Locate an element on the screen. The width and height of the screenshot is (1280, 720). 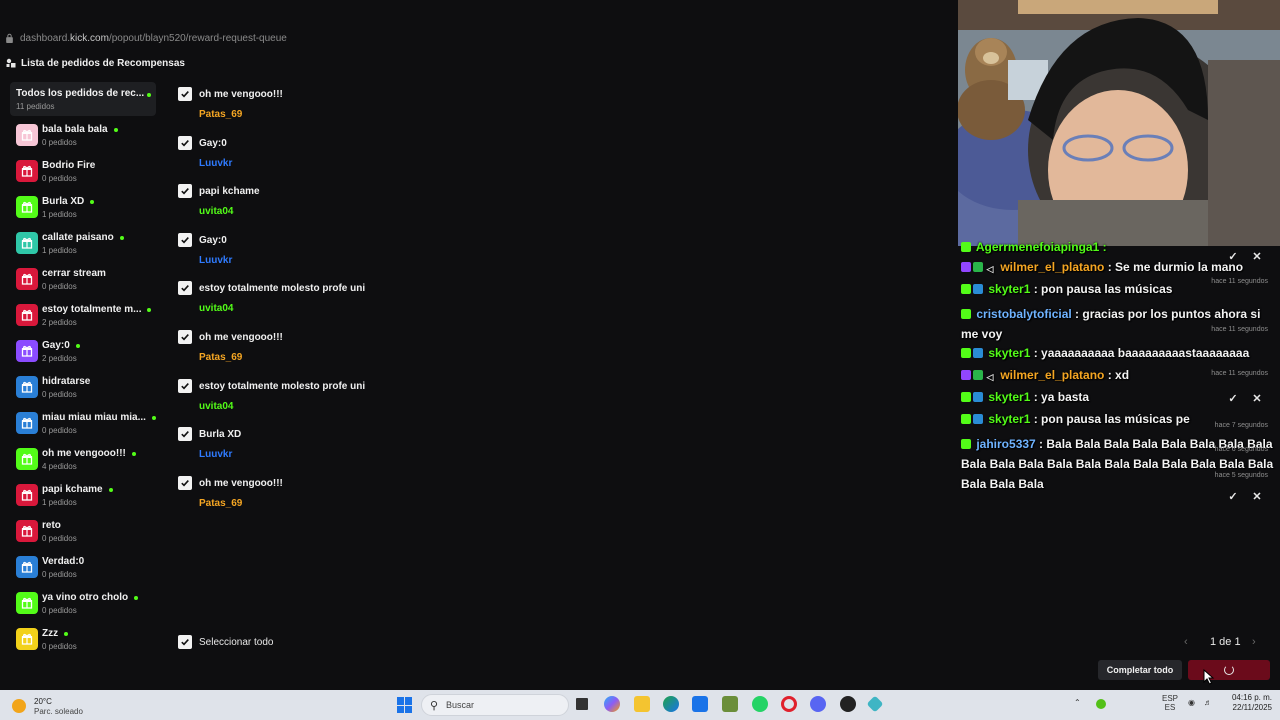
tray-app-icon is located at coordinates (1101, 704).